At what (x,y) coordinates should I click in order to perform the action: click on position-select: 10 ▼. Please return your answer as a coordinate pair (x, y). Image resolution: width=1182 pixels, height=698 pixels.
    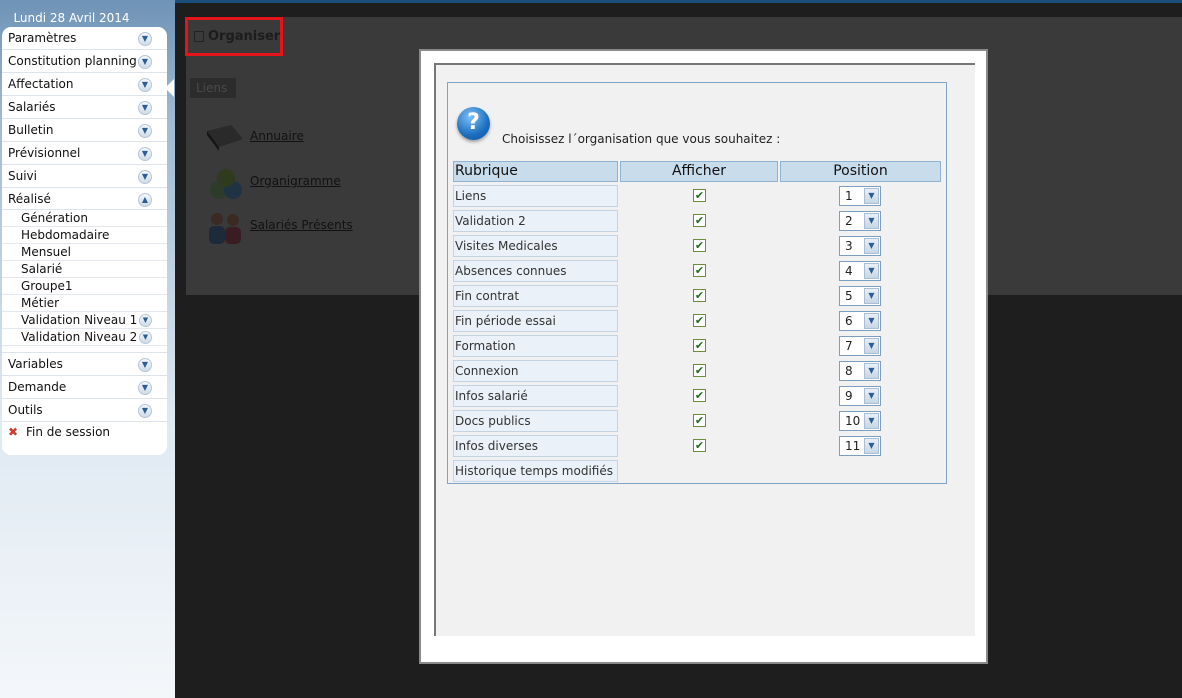
    Looking at the image, I should click on (860, 421).